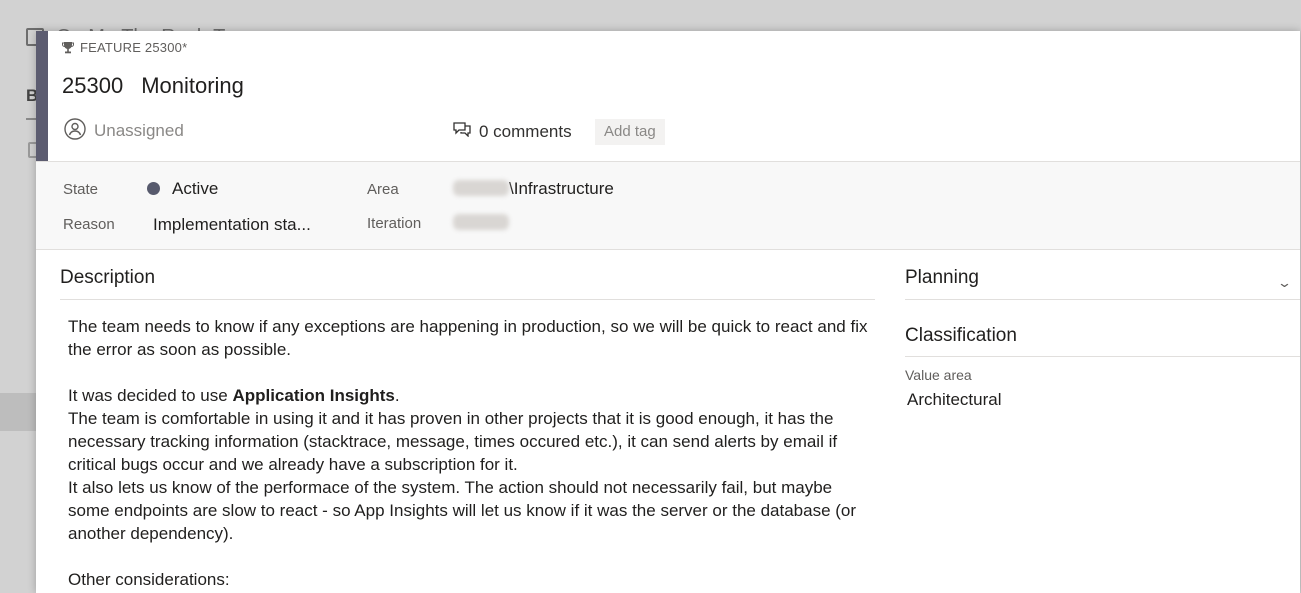 The image size is (1301, 593). Describe the element at coordinates (561, 188) in the screenshot. I see `area-value: \Infrastructure` at that location.